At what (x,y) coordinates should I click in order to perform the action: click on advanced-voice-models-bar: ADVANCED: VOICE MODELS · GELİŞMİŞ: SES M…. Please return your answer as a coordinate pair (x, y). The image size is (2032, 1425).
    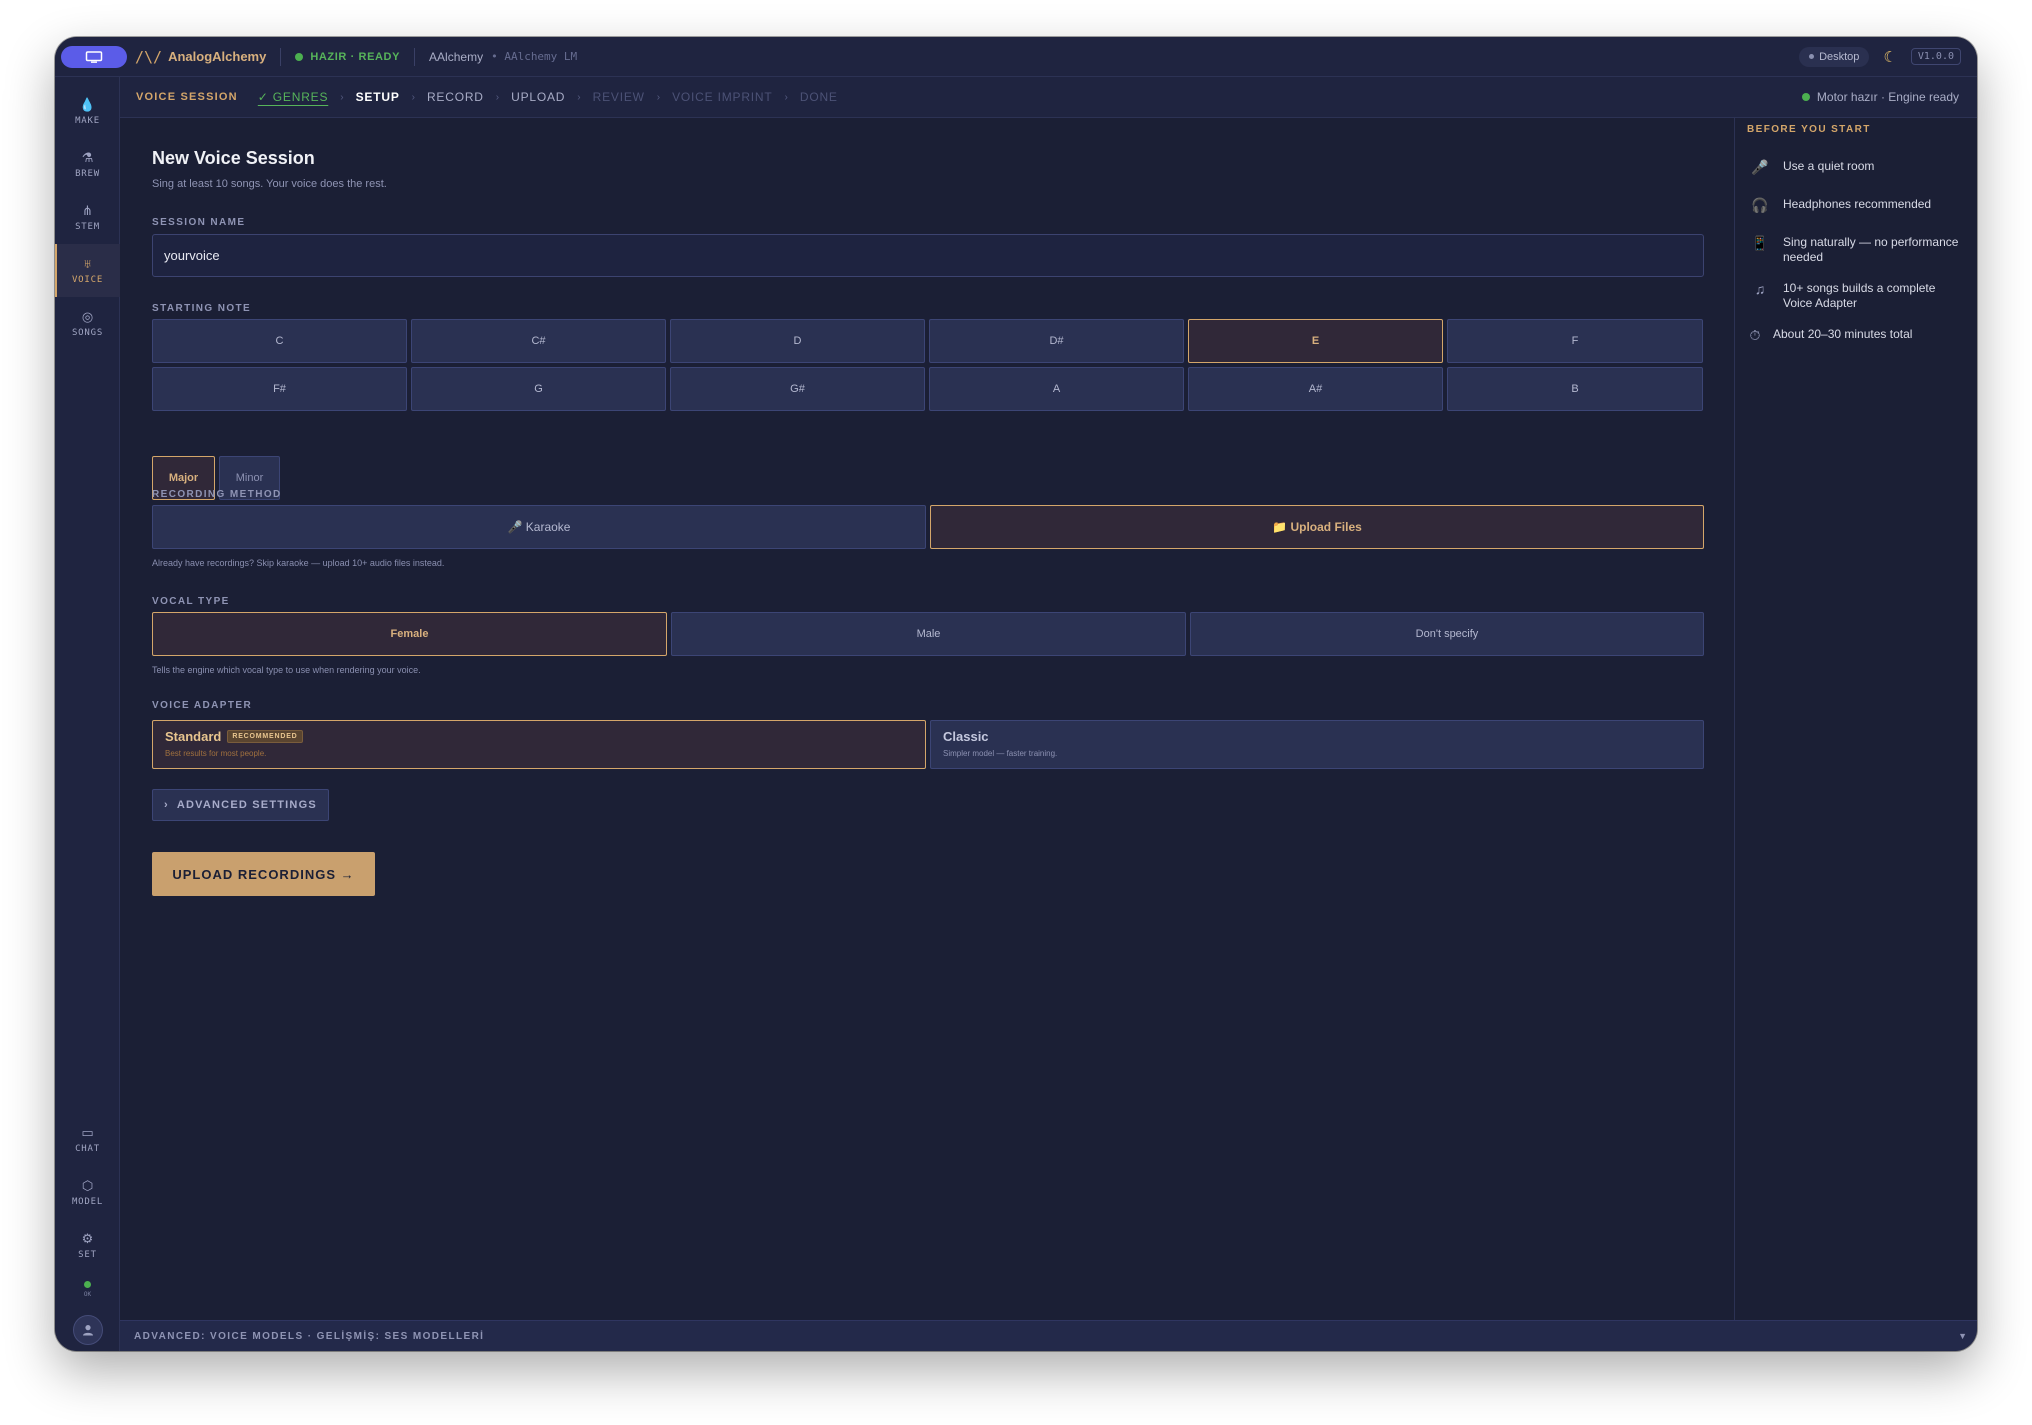
    Looking at the image, I should click on (1048, 1335).